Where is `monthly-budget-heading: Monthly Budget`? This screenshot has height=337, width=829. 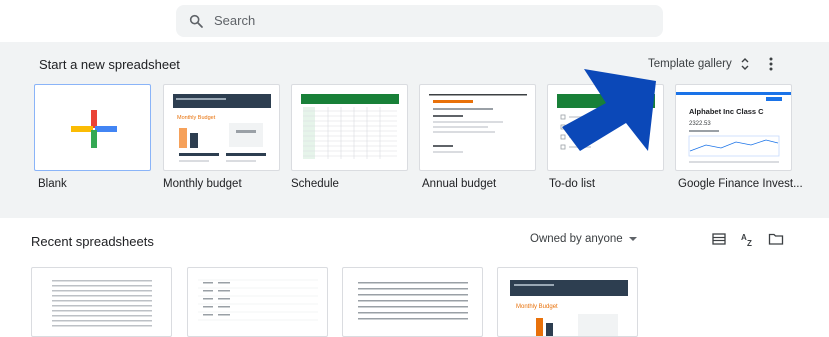
monthly-budget-heading: Monthly Budget is located at coordinates (196, 118).